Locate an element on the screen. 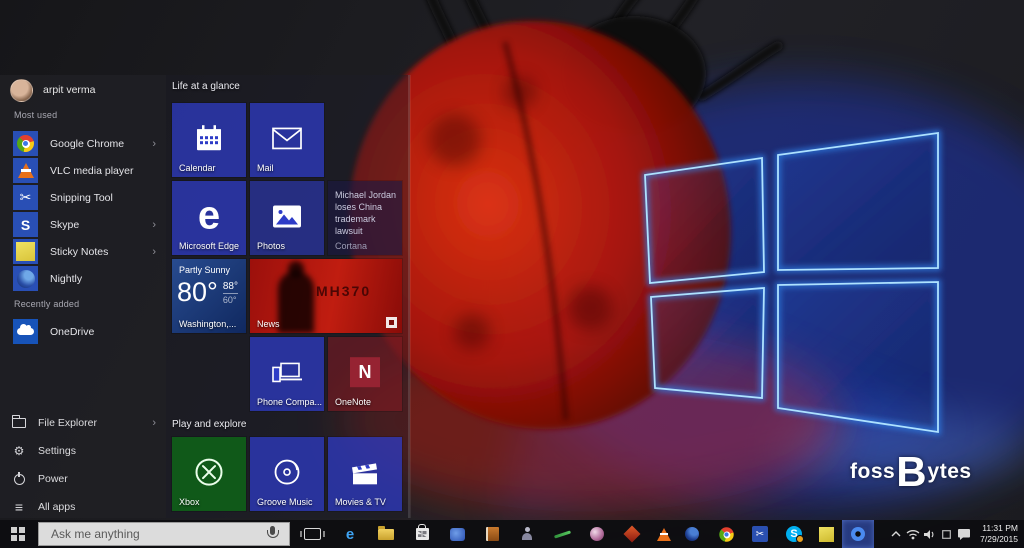 The image size is (1024, 548). taskbar-app-nightly is located at coordinates (692, 534).